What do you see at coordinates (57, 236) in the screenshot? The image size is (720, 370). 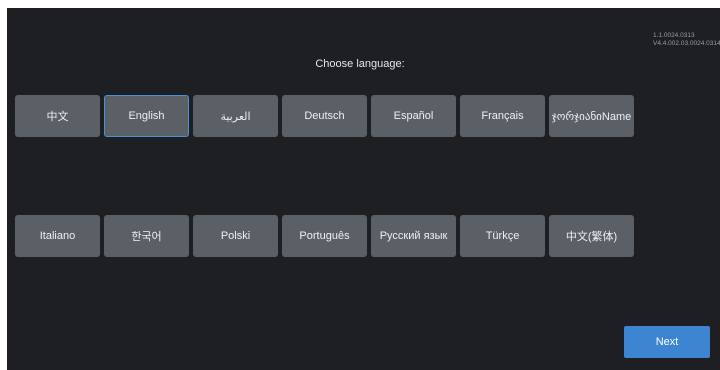 I see `language-button-italian: Italiano` at bounding box center [57, 236].